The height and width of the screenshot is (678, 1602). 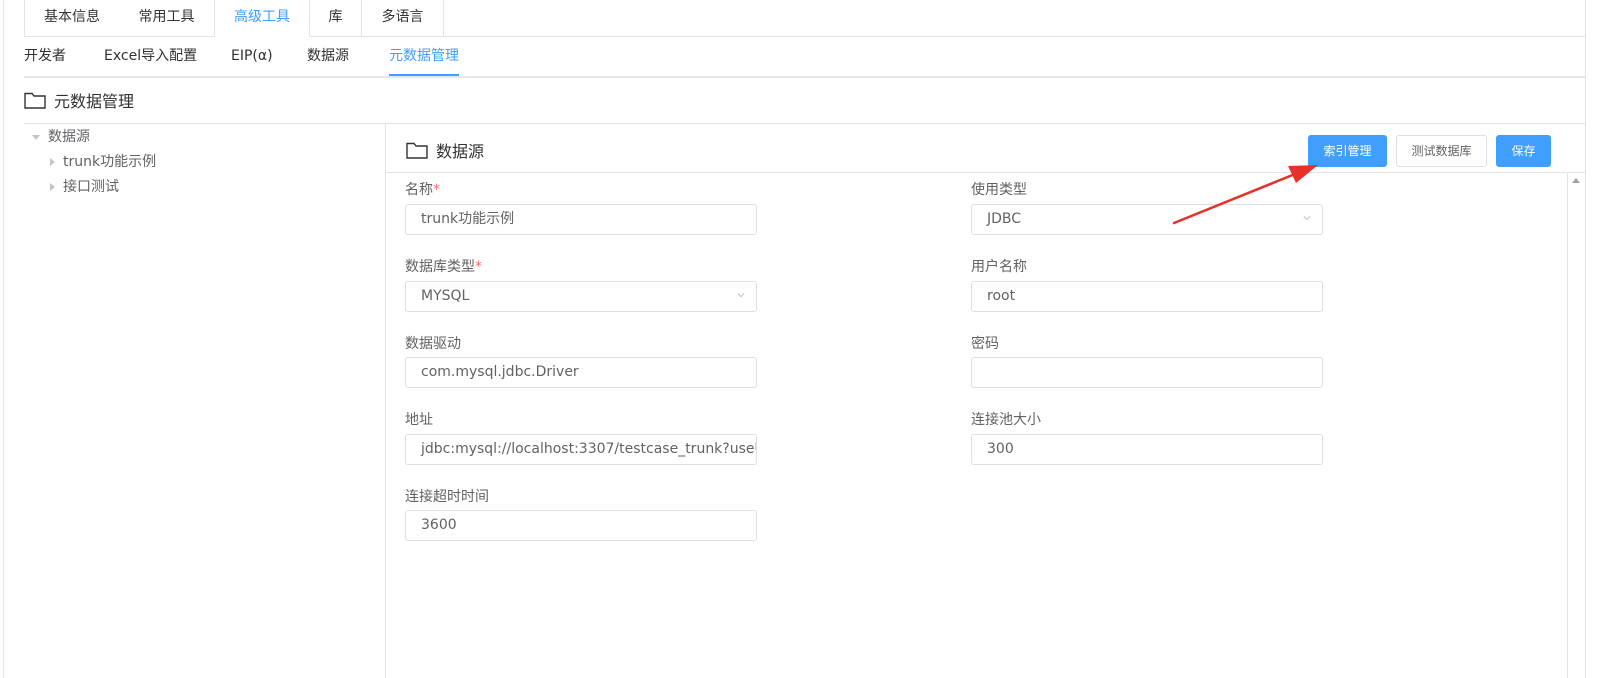 What do you see at coordinates (443, 267) in the screenshot?
I see `db-type-label: 数据库类型*` at bounding box center [443, 267].